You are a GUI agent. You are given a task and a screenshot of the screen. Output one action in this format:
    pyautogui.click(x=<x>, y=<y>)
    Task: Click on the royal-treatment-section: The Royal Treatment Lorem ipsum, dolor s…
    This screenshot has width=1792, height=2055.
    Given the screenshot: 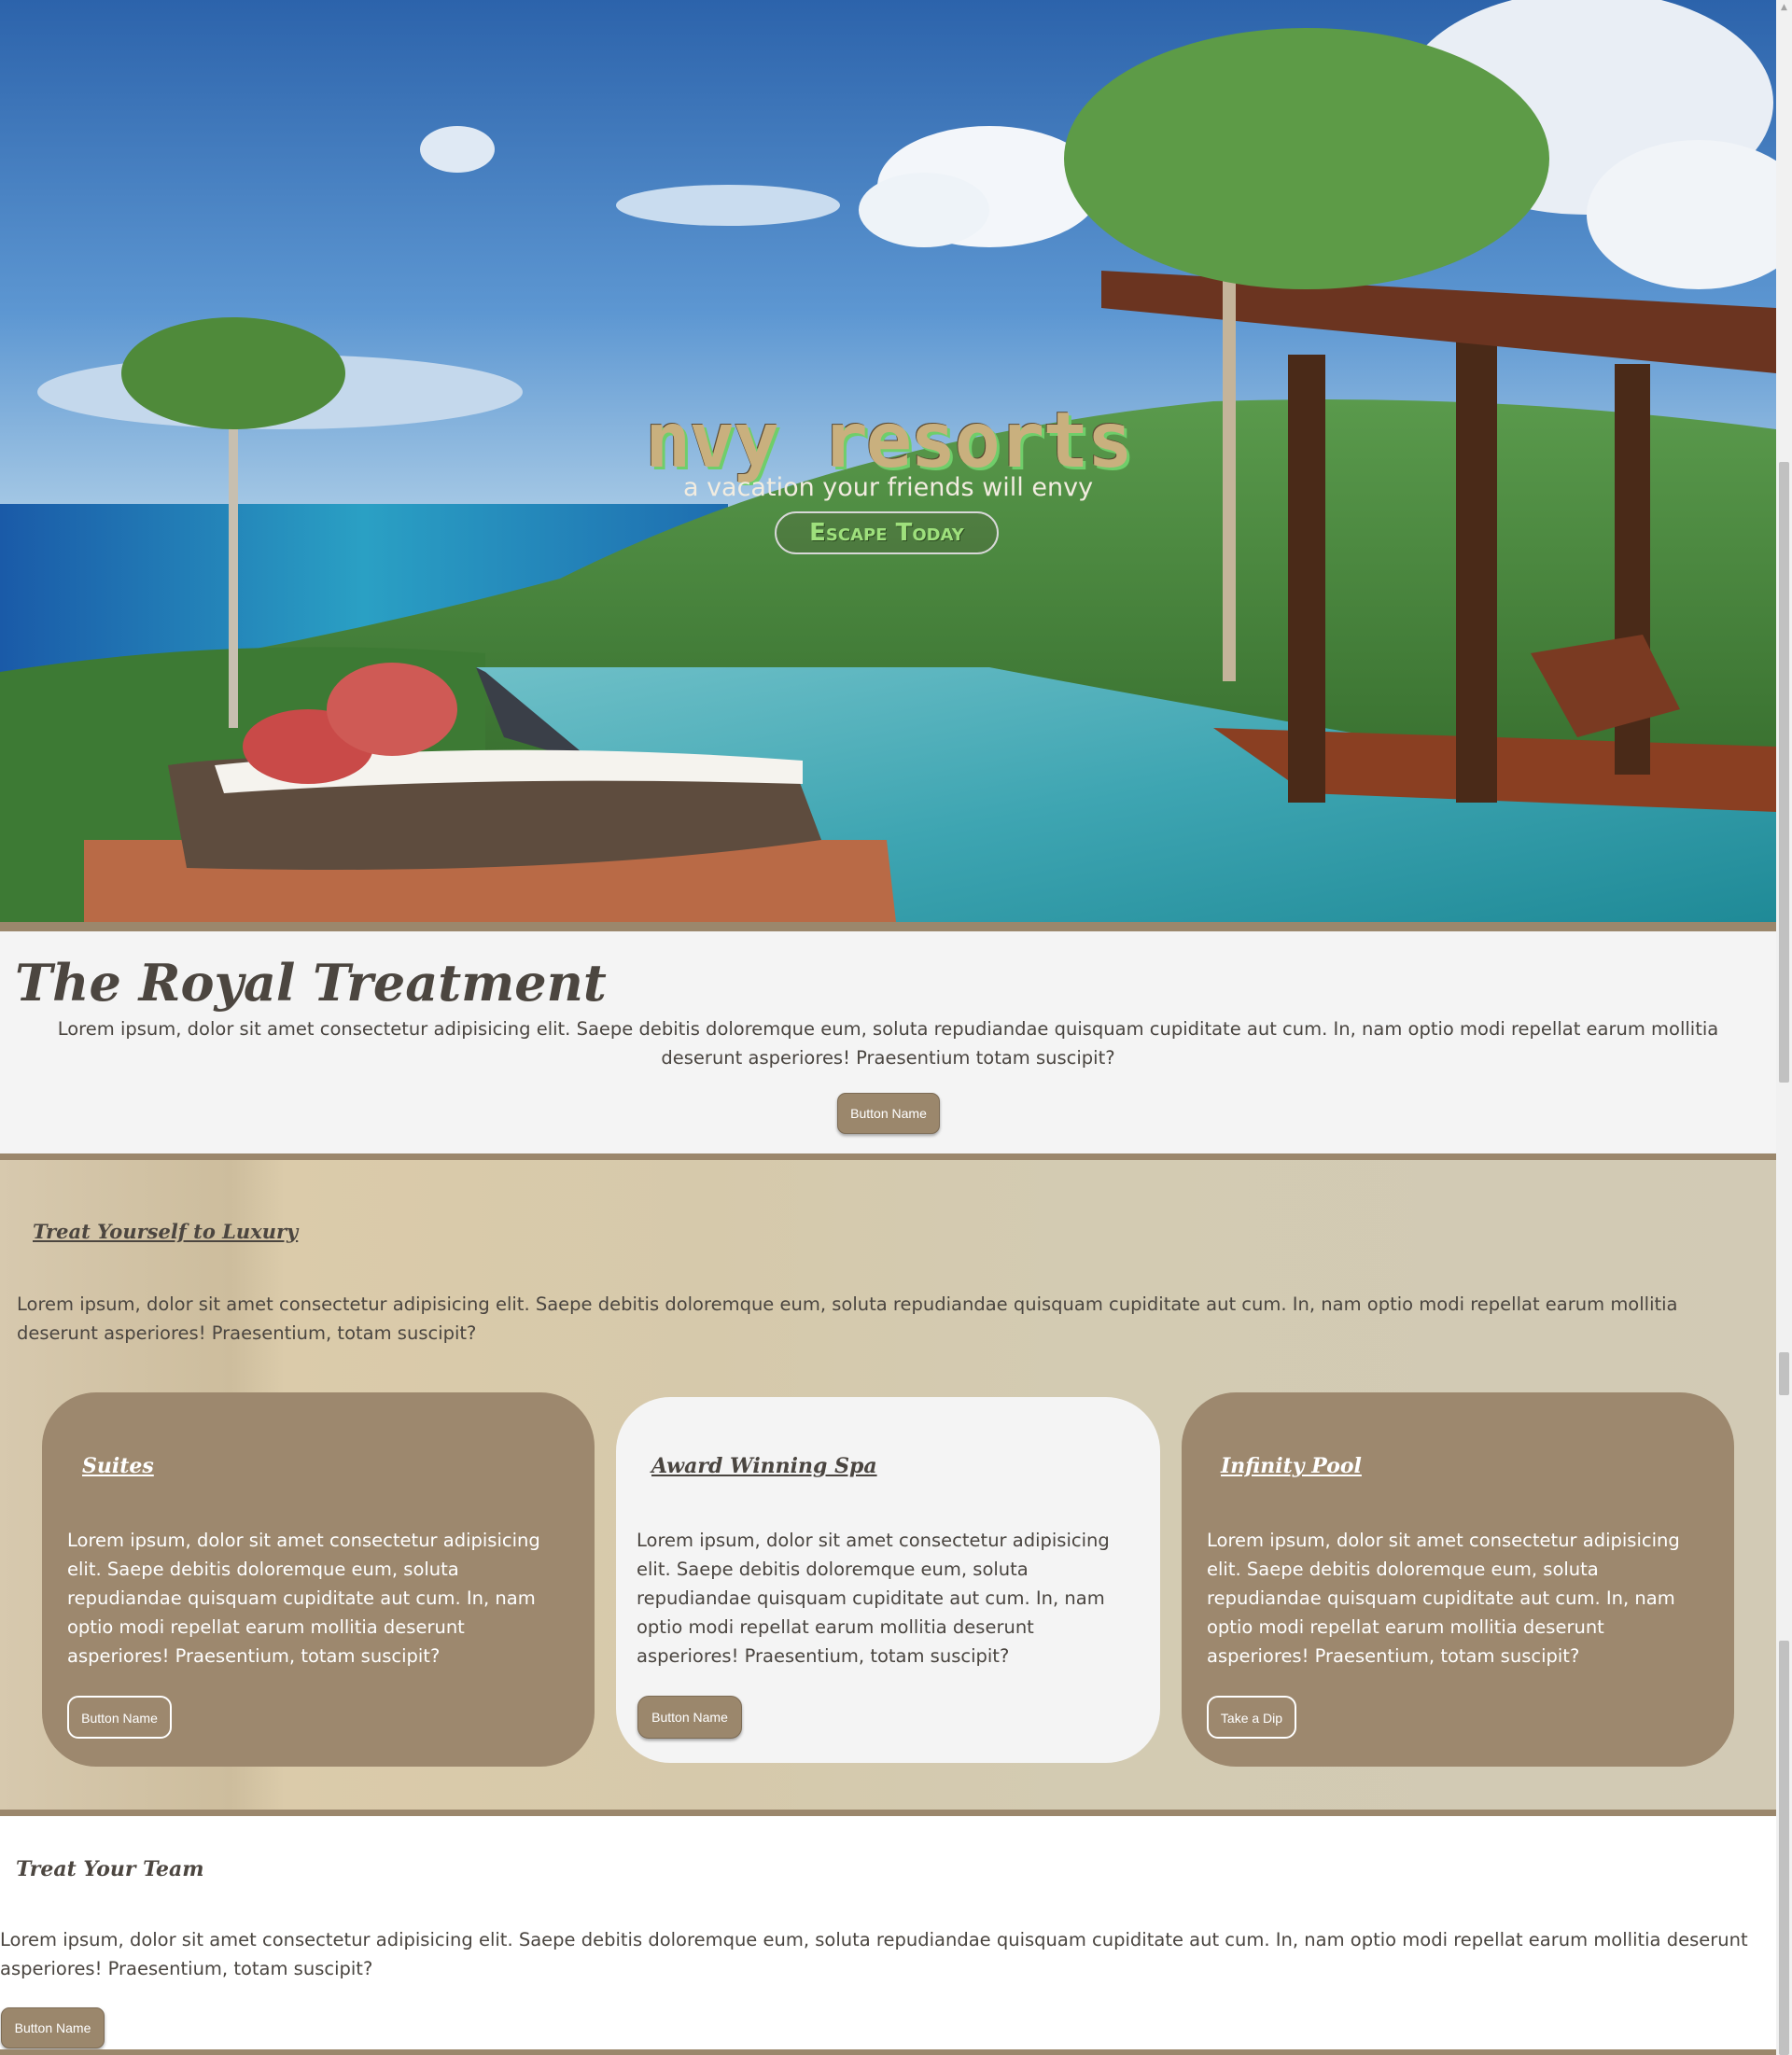 What is the action you would take?
    pyautogui.click(x=888, y=1042)
    